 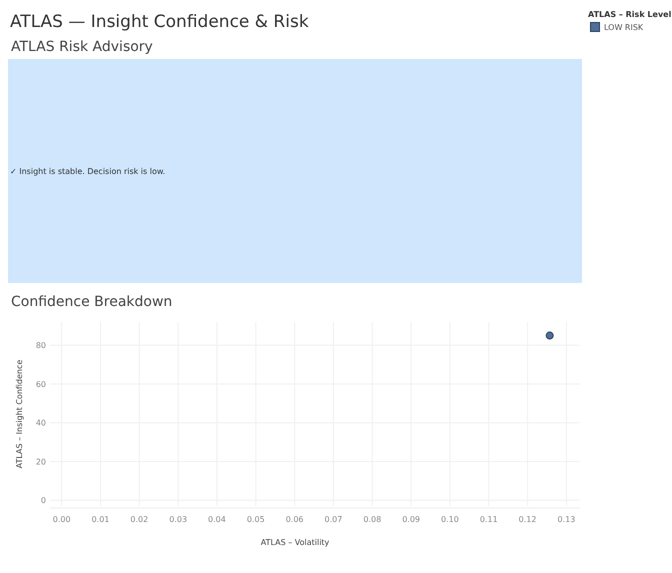 I want to click on x-axis-title: ATLAS – Volatility, so click(x=295, y=542).